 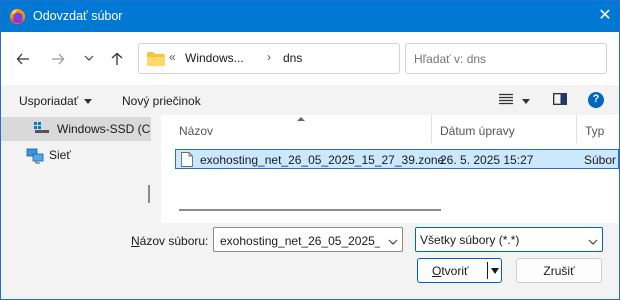 What do you see at coordinates (477, 138) in the screenshot?
I see `column-header-date: Dátum úpravy` at bounding box center [477, 138].